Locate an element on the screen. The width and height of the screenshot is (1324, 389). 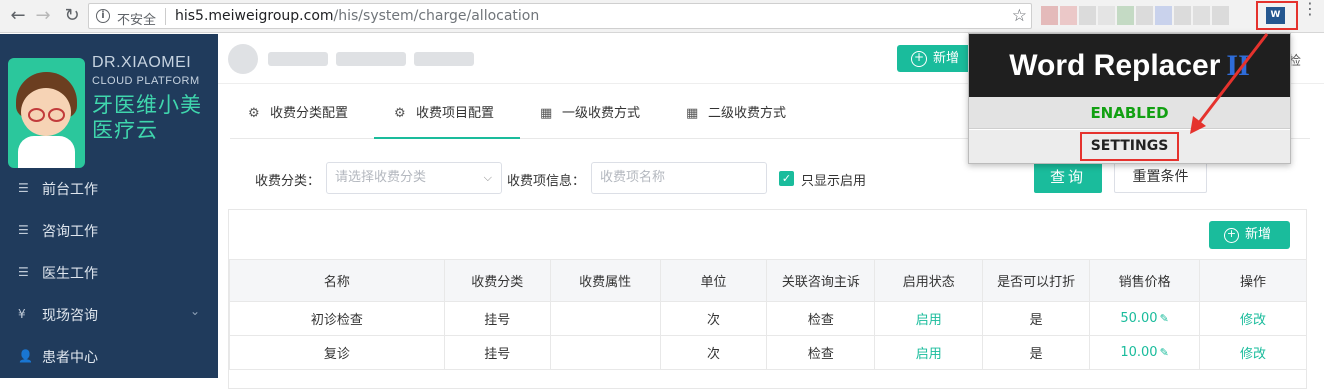
settings-row: SETTINGS is located at coordinates (1129, 146).